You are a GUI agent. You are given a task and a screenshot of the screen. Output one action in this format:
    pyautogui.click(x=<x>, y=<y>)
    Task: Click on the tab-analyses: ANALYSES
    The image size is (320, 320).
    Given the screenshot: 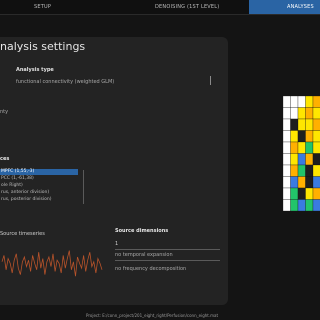 What is the action you would take?
    pyautogui.click(x=284, y=7)
    